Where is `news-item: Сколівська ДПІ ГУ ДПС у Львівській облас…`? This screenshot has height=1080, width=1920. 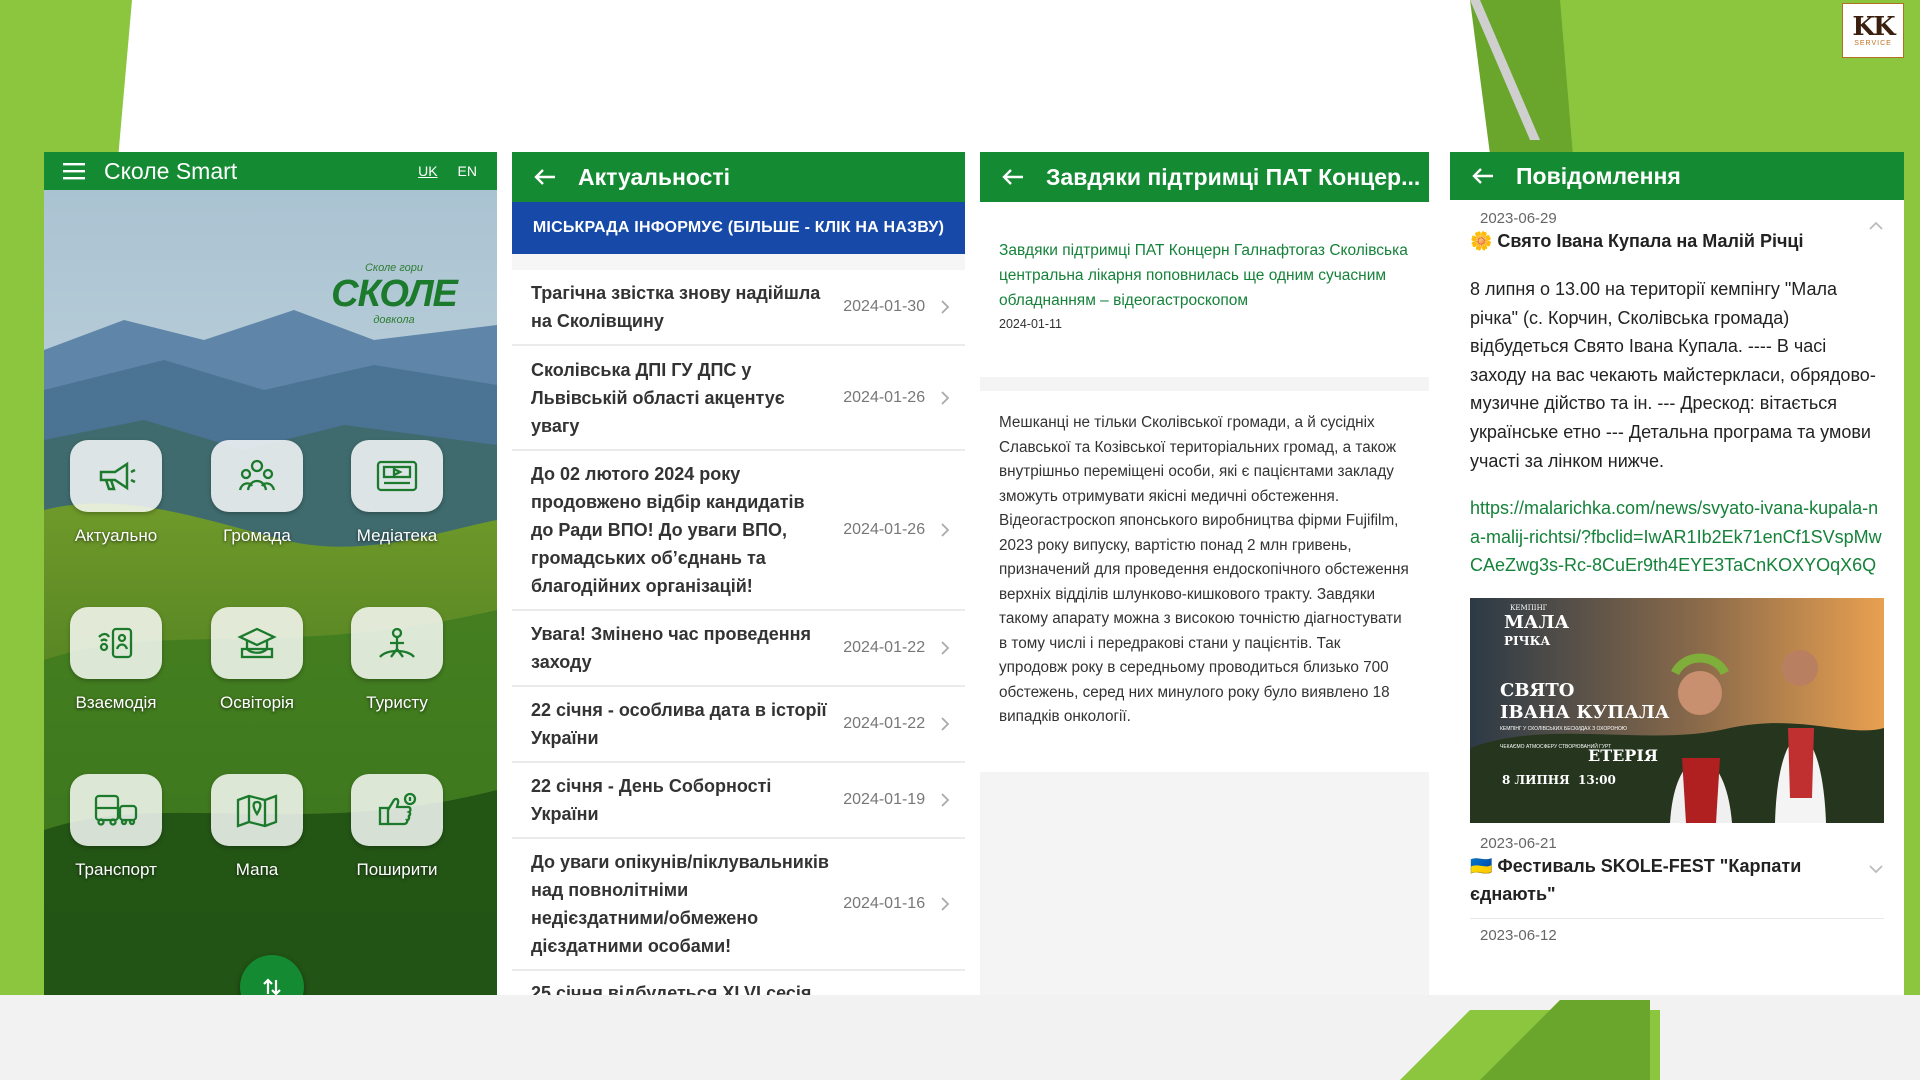 news-item: Сколівська ДПІ ГУ ДПС у Львівській облас… is located at coordinates (738, 398).